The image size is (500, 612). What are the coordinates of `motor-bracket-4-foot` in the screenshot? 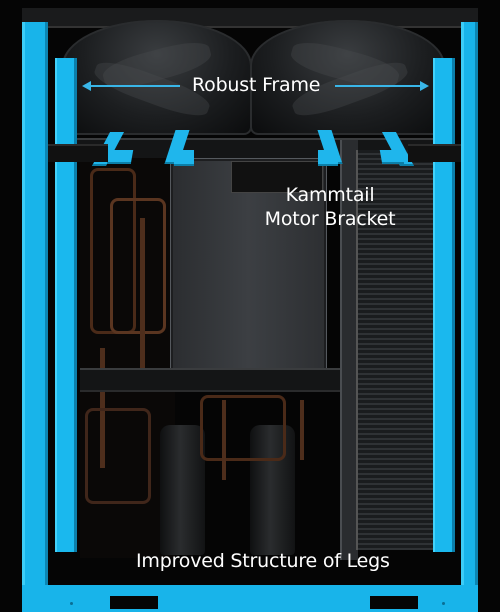 It's located at (392, 157).